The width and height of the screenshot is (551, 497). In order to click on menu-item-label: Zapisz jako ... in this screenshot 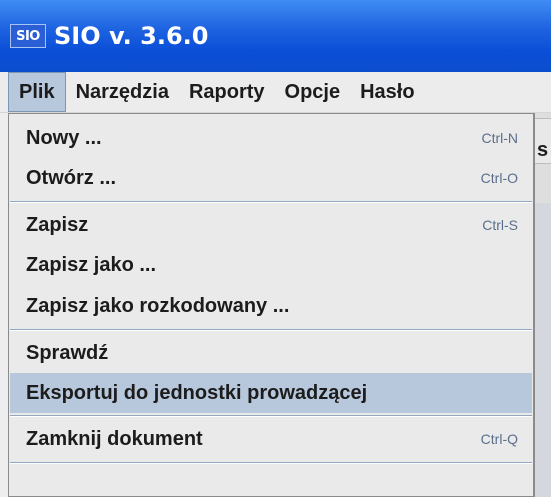, I will do `click(91, 264)`.